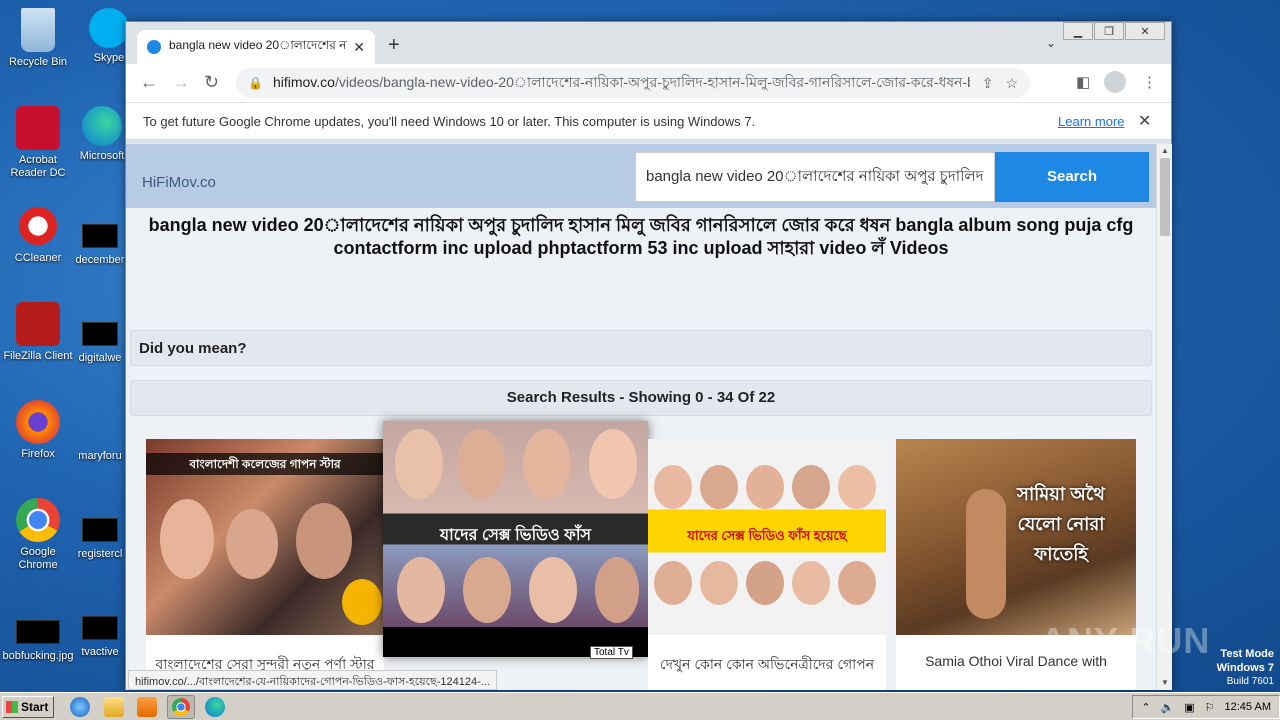 The width and height of the screenshot is (1280, 720). I want to click on learn-more-link: Learn more, so click(1091, 121).